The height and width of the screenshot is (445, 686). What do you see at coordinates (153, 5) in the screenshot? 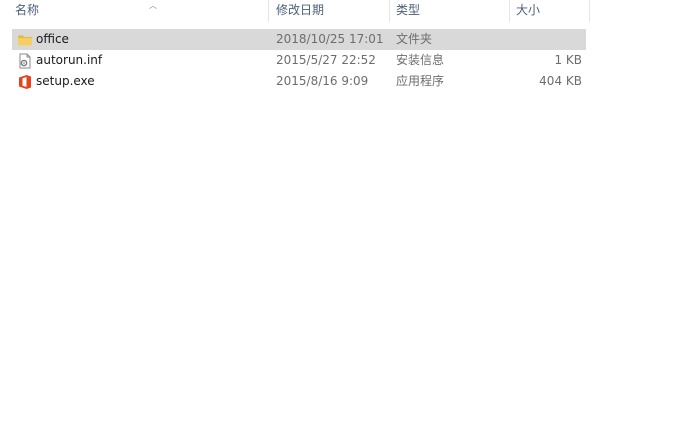
I see `sort-caret-icon: ︿` at bounding box center [153, 5].